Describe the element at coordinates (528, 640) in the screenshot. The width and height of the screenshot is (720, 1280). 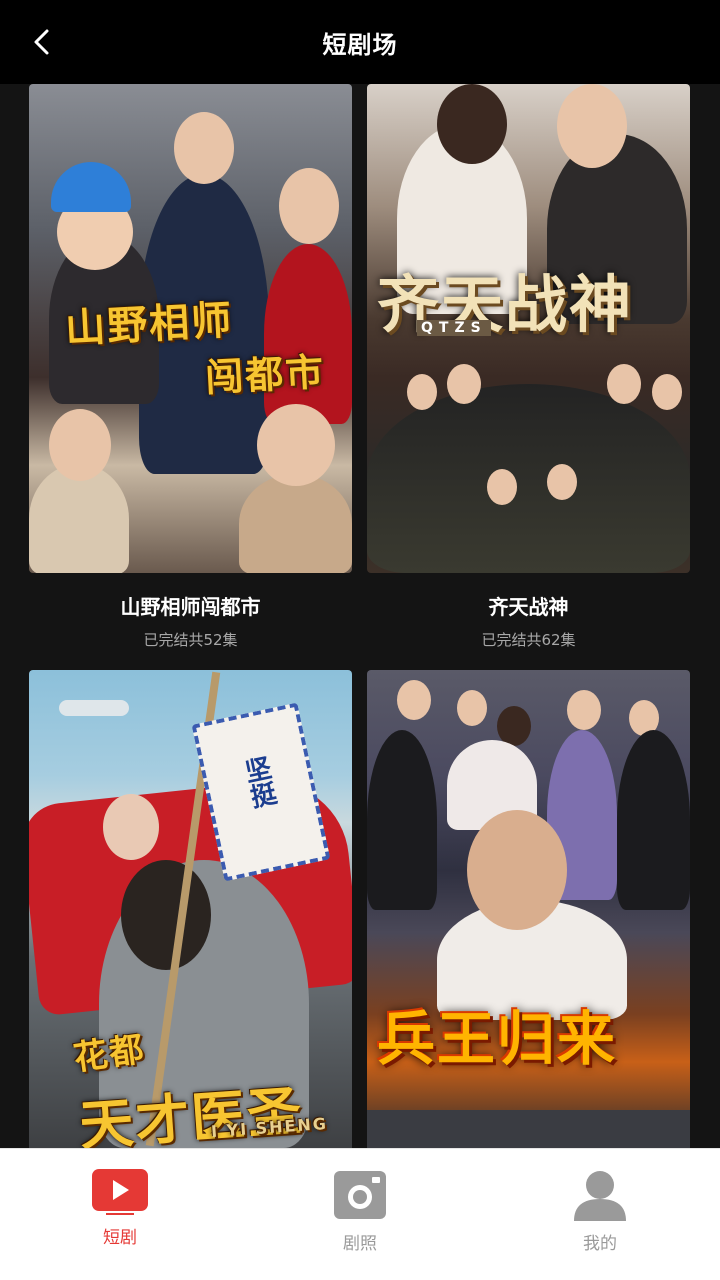
I see `drama-episode-info: 已完结共62集` at that location.